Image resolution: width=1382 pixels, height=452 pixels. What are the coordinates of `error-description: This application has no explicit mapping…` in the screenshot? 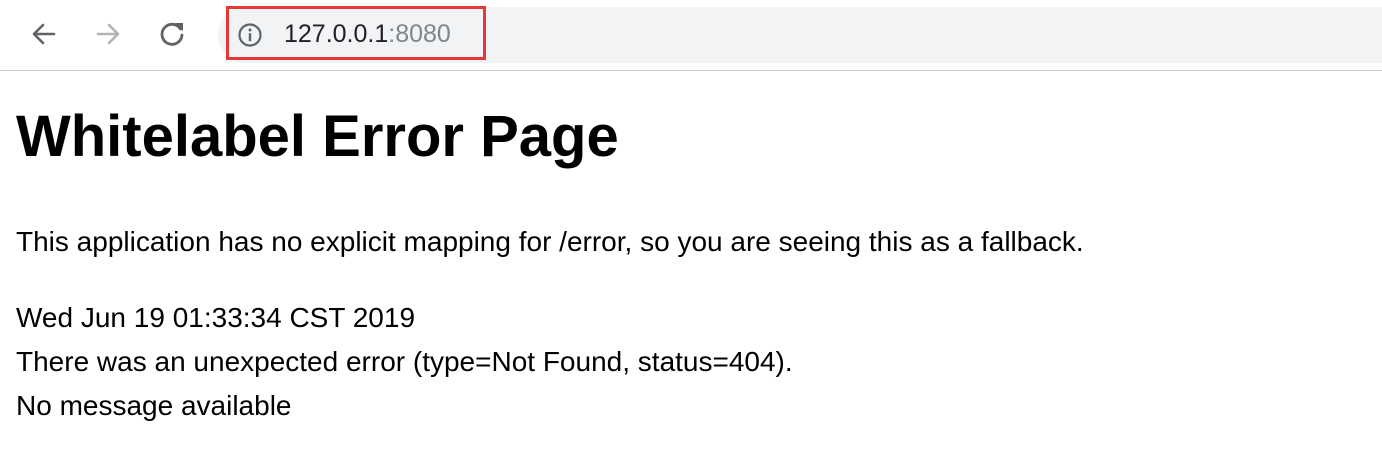 It's located at (550, 241).